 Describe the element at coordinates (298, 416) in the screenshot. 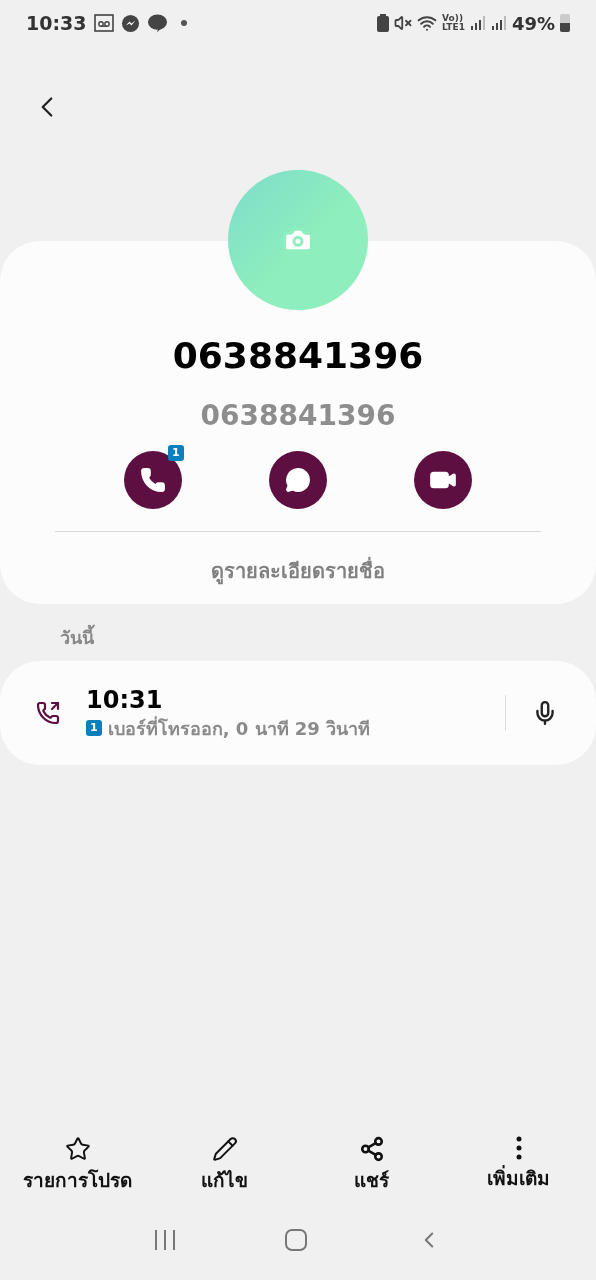

I see `phone-number: 0638841396` at that location.